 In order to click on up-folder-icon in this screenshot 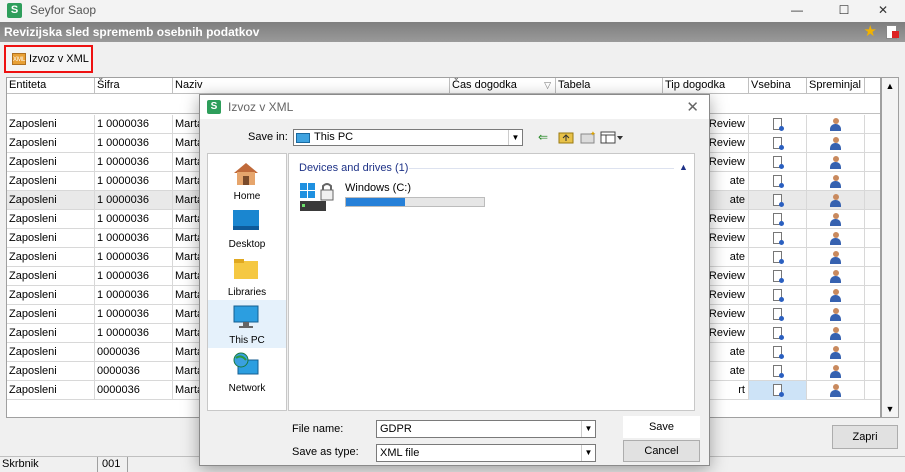, I will do `click(566, 137)`.